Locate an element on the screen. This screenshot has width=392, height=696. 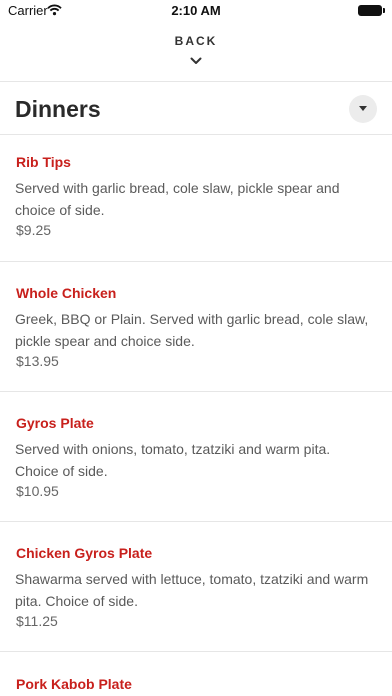
menu-item-price: $9.25 is located at coordinates (34, 230).